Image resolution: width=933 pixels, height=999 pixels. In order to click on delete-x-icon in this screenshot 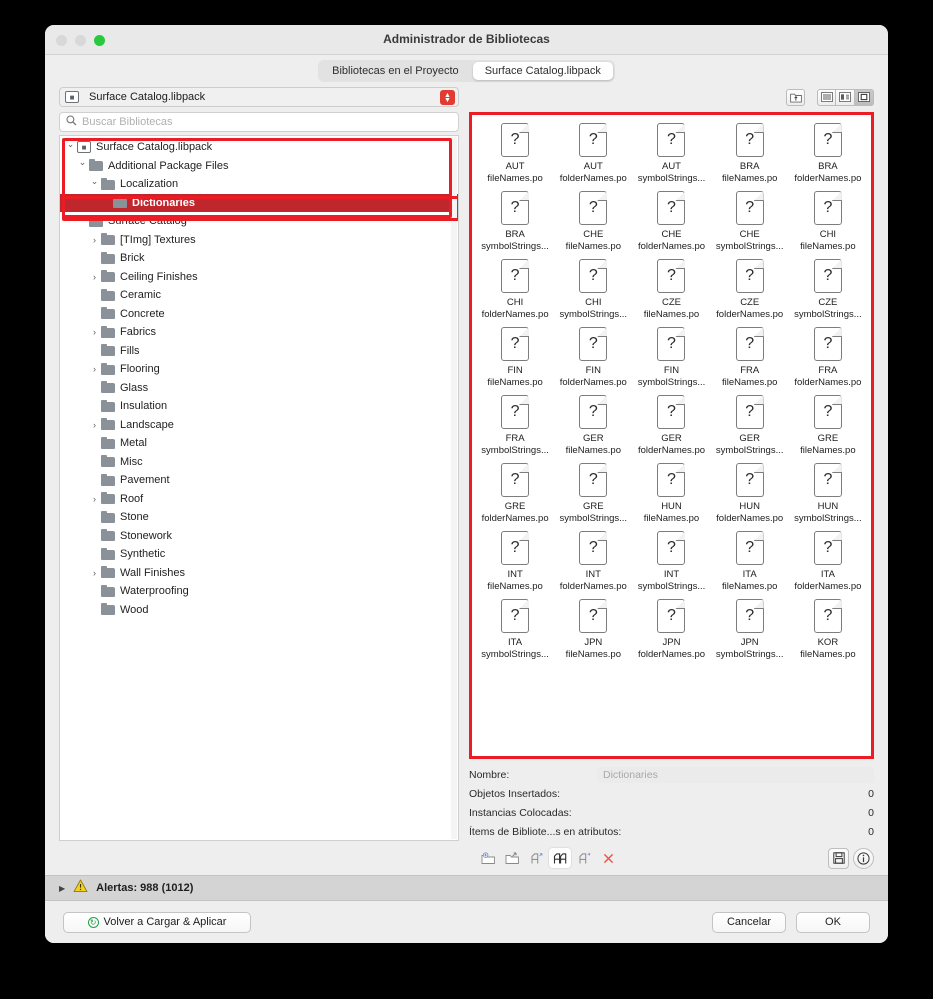, I will do `click(608, 858)`.